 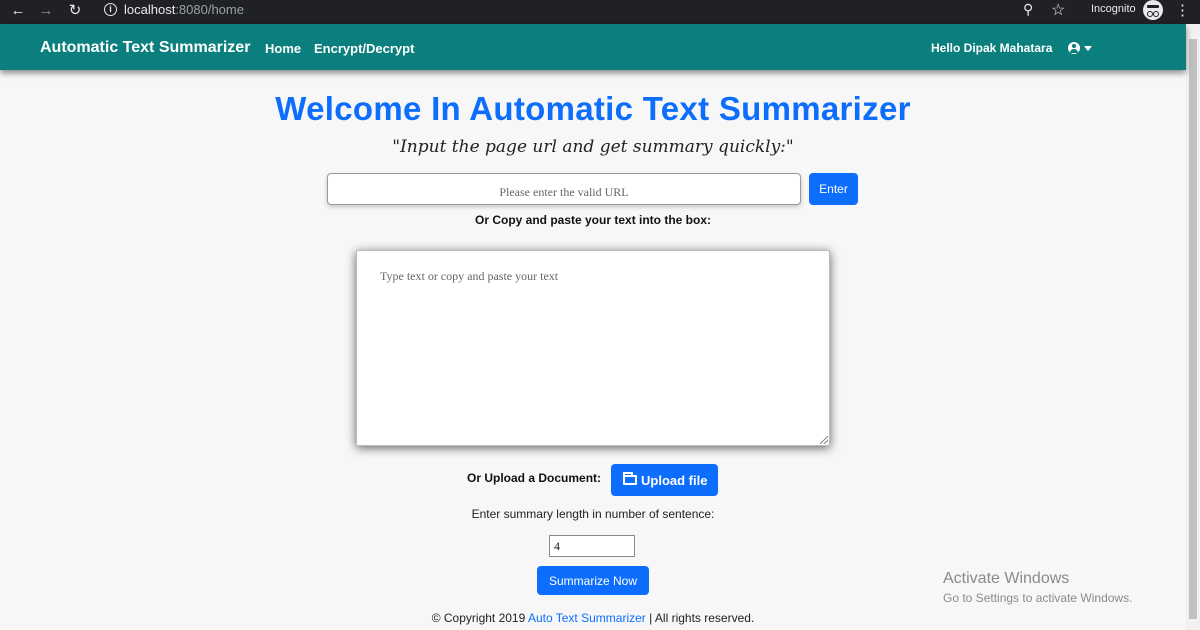 I want to click on forward-arrow-icon: →, so click(x=46, y=11).